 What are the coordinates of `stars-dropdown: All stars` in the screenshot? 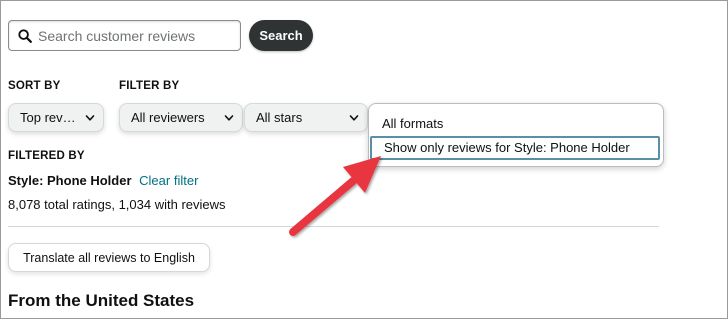 It's located at (306, 117).